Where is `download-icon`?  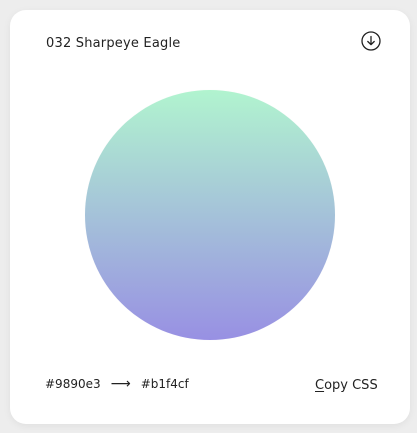
download-icon is located at coordinates (371, 41).